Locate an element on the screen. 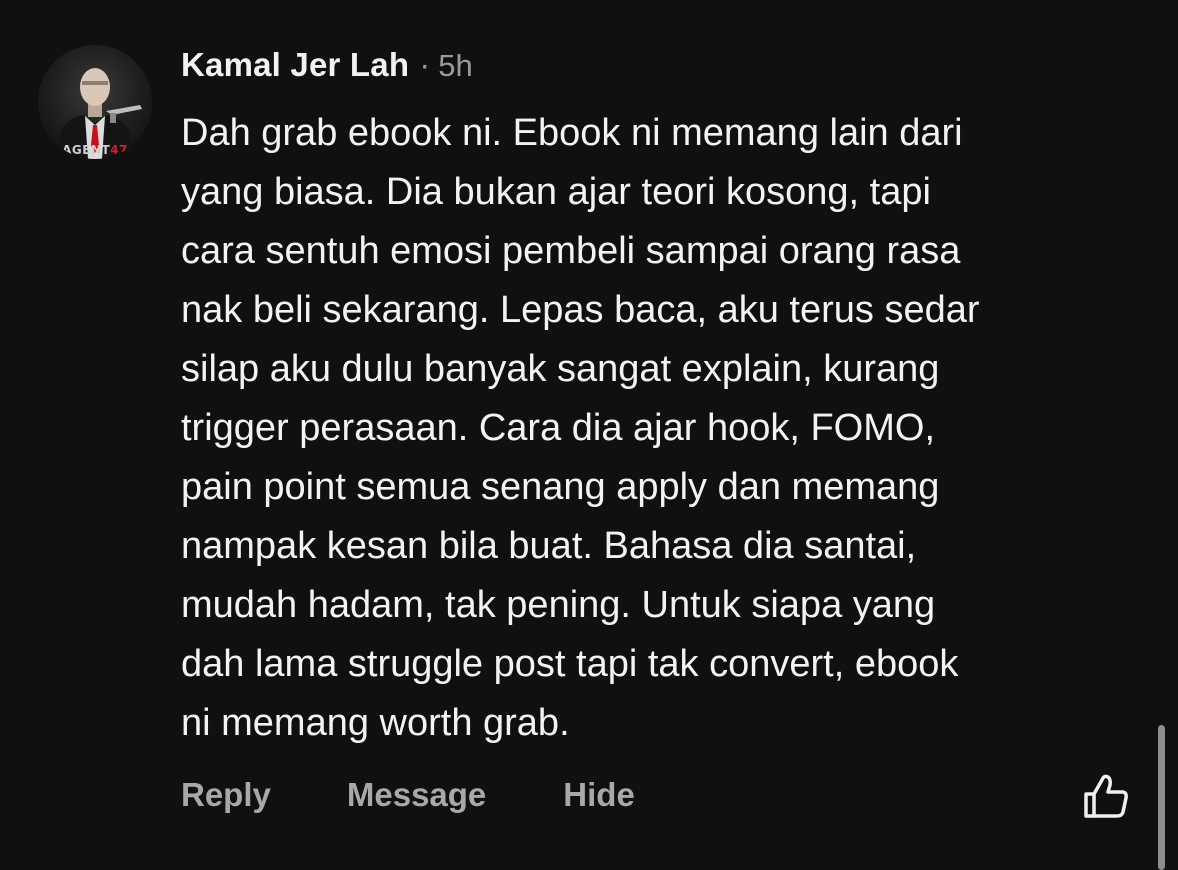 Image resolution: width=1178 pixels, height=870 pixels. comment-header: Kamal Jer Lah · 5h is located at coordinates (327, 67).